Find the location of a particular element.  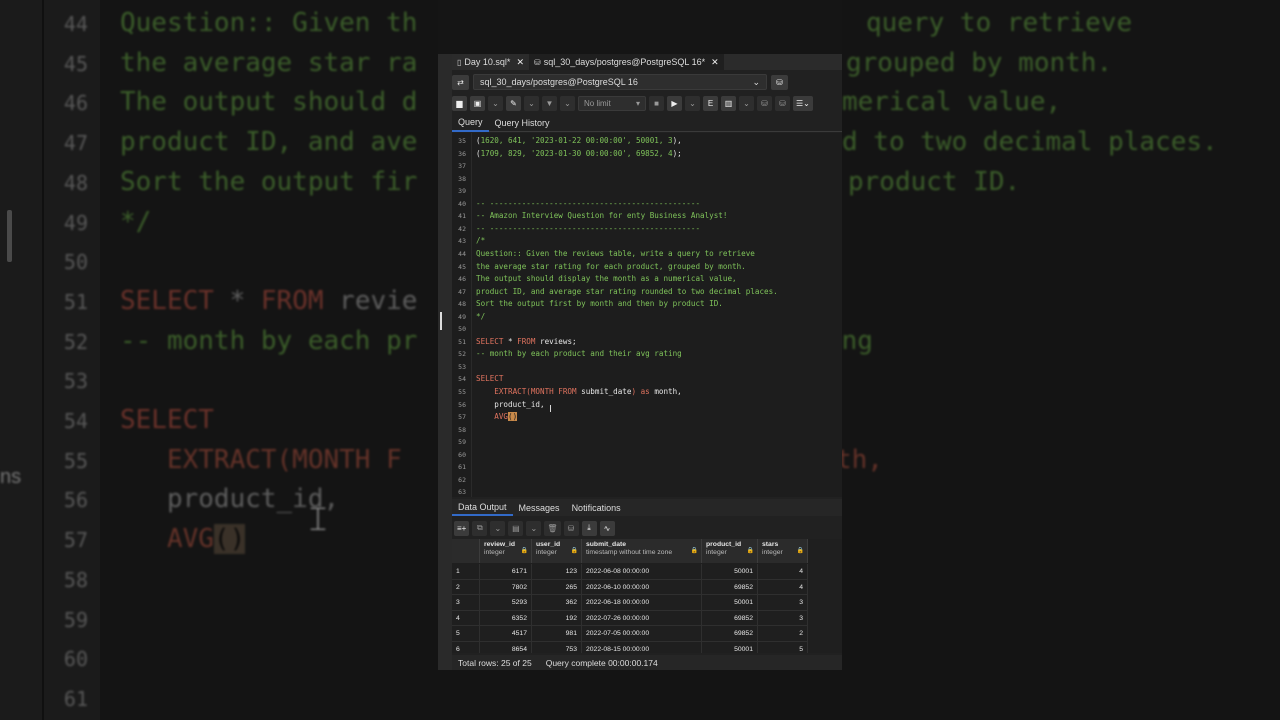

paste-icon: ▤ is located at coordinates (516, 528).